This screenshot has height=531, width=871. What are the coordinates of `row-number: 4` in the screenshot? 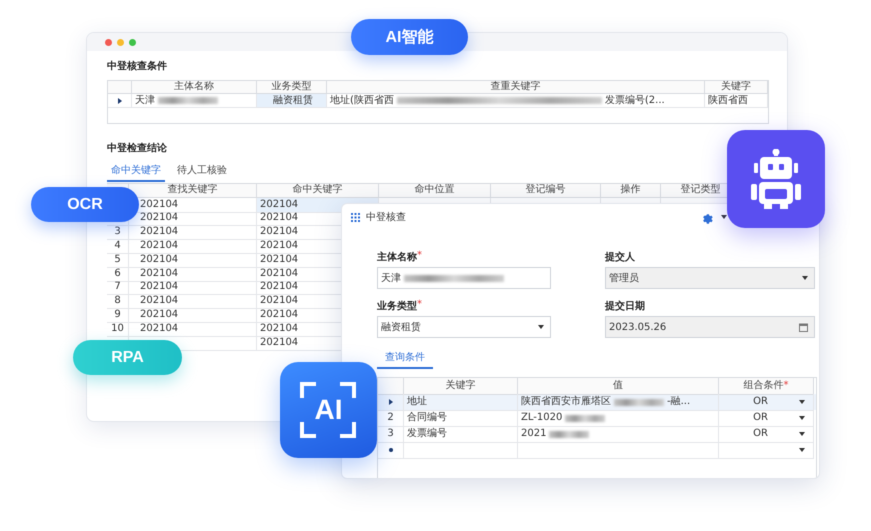 It's located at (117, 246).